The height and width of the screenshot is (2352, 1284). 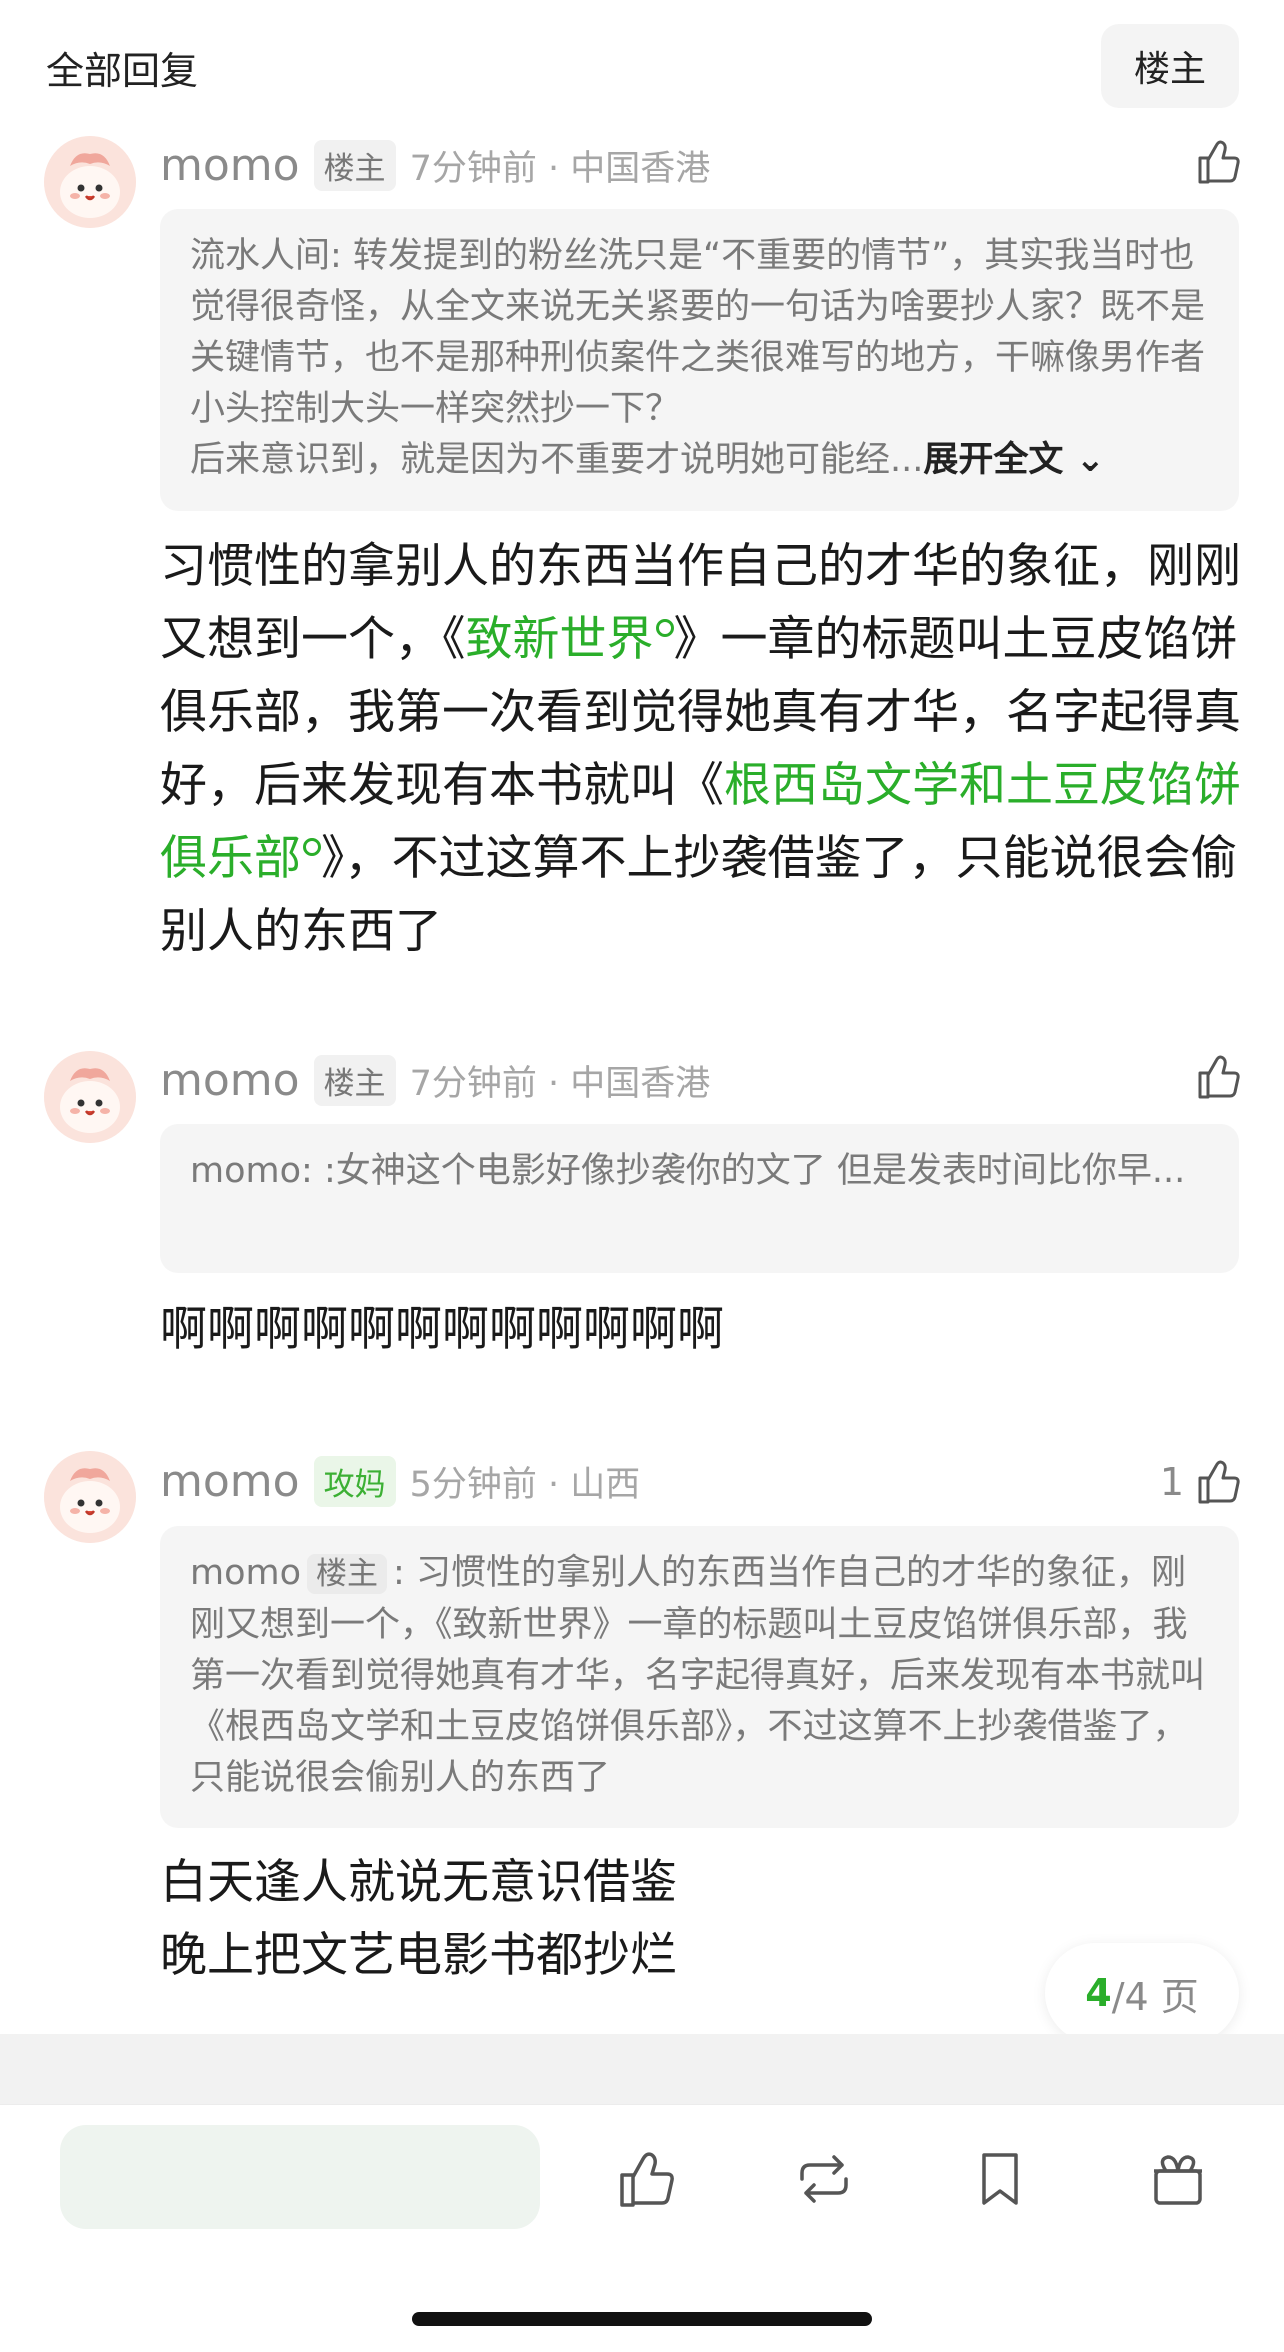 What do you see at coordinates (1155, 1996) in the screenshot?
I see `total-pages: /4 页` at bounding box center [1155, 1996].